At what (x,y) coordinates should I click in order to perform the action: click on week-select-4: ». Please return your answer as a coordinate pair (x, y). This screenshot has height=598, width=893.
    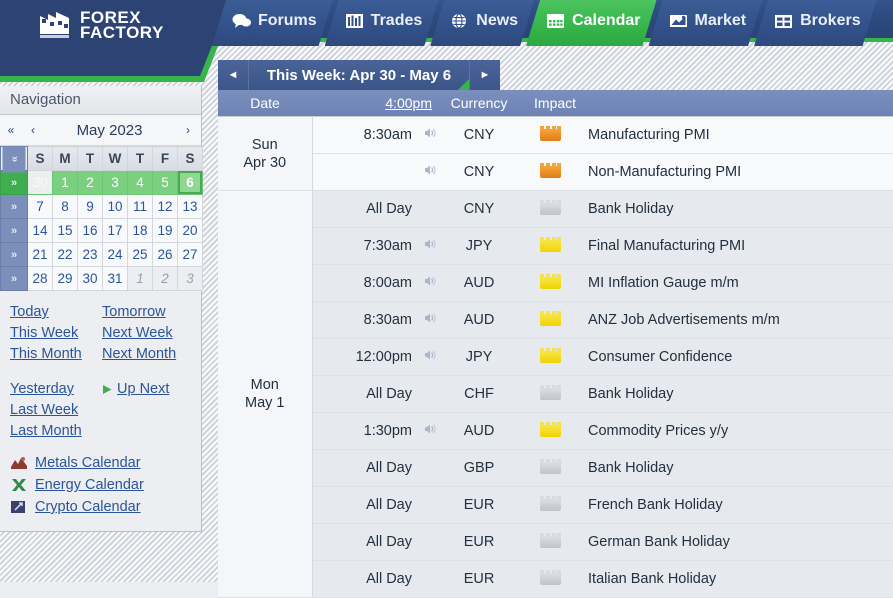
    Looking at the image, I should click on (14, 278).